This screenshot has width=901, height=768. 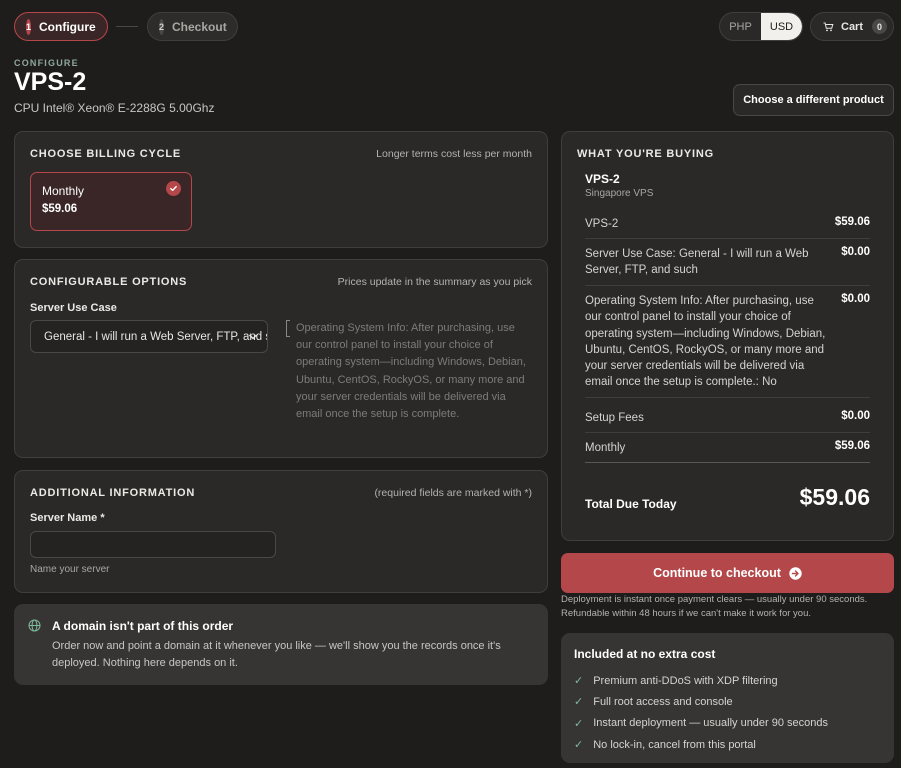 I want to click on feature-text: Full root access and console, so click(x=663, y=701).